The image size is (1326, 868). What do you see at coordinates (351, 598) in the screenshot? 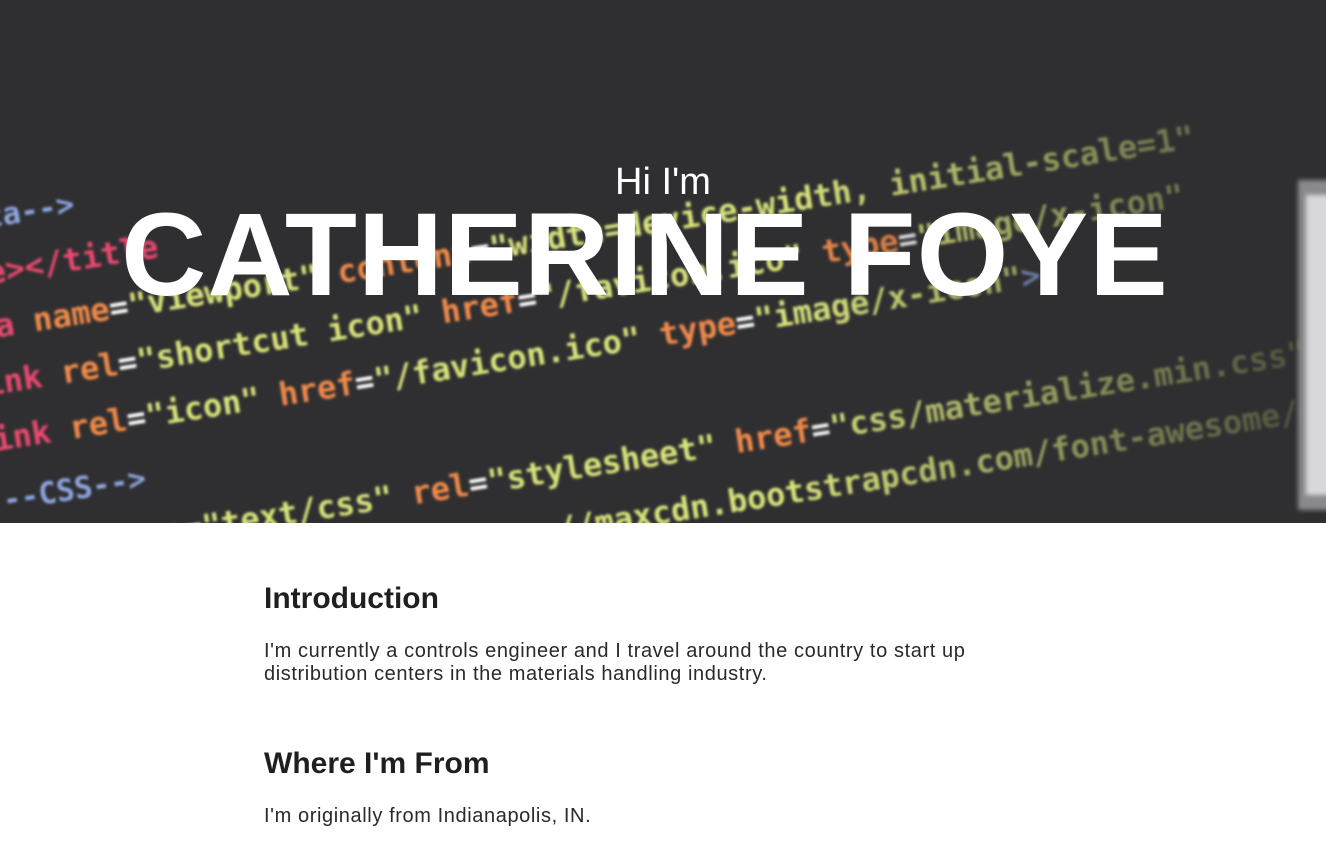
I see `section-heading: Introduction` at bounding box center [351, 598].